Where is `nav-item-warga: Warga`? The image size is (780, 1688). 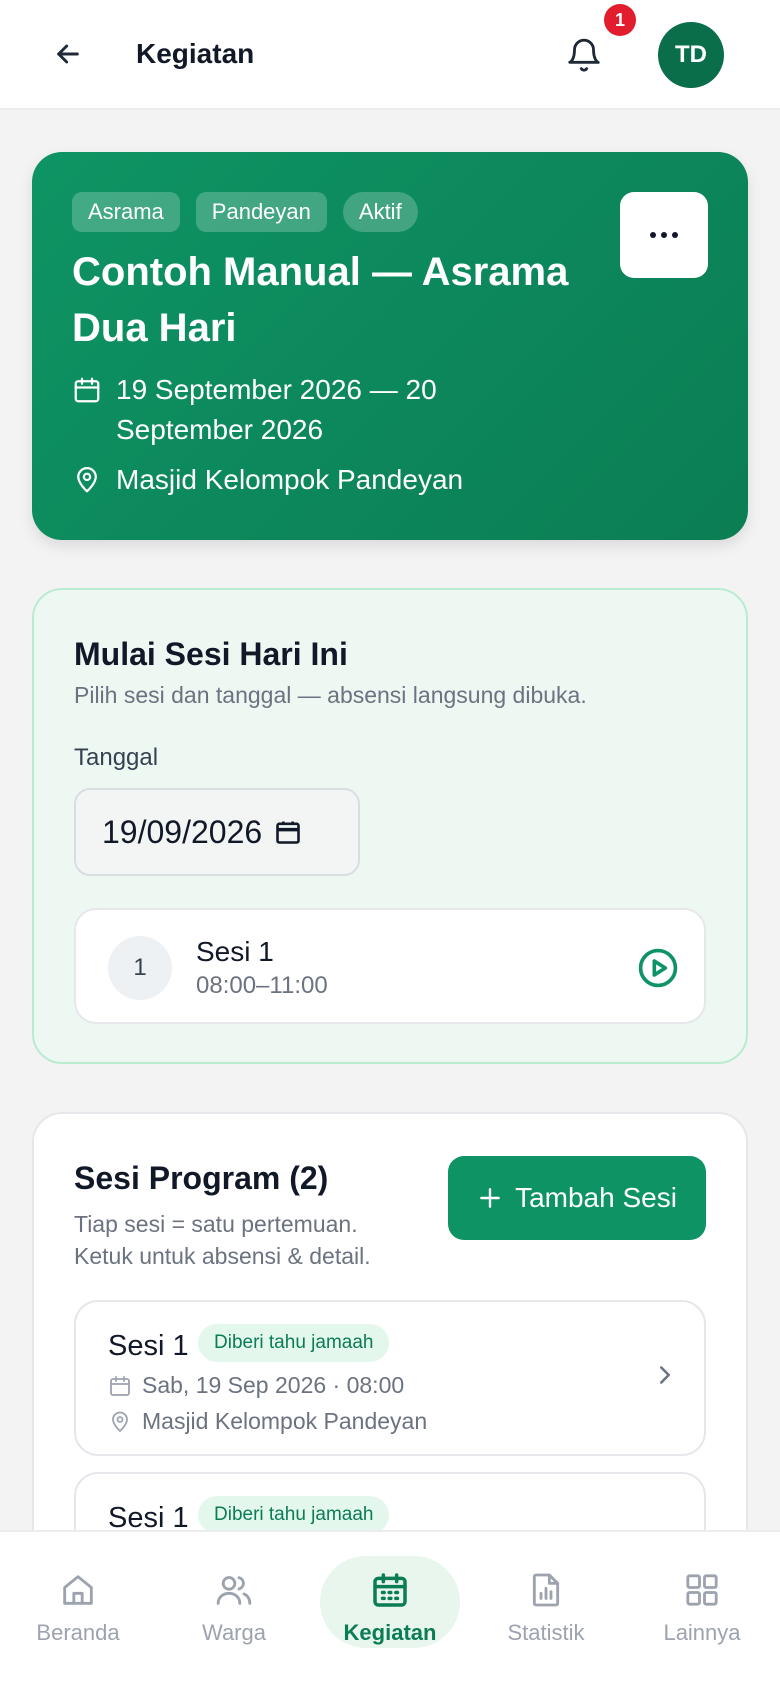 nav-item-warga: Warga is located at coordinates (234, 1610).